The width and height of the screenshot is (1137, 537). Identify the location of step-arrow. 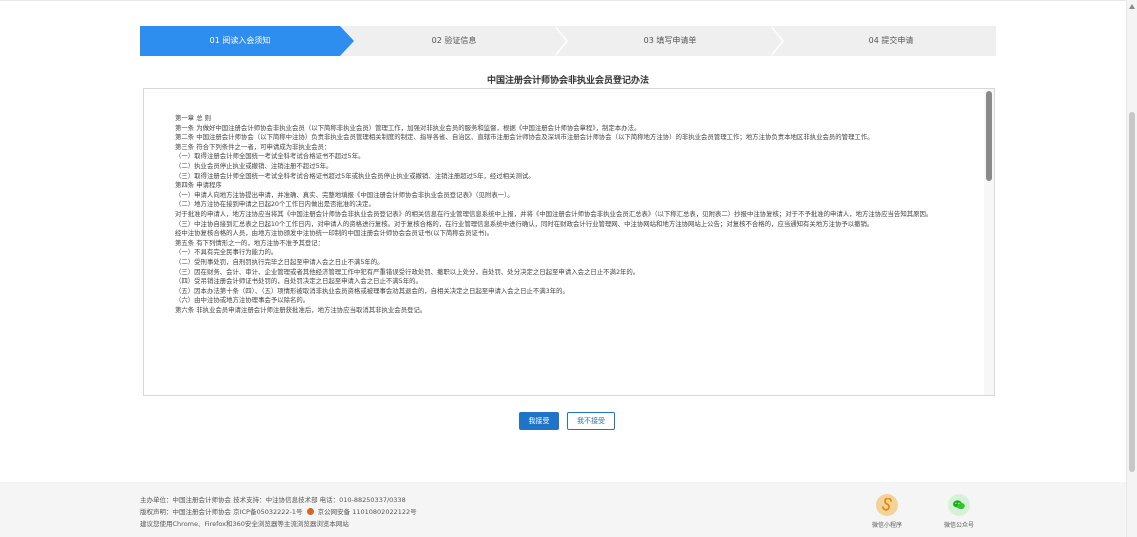
(347, 41).